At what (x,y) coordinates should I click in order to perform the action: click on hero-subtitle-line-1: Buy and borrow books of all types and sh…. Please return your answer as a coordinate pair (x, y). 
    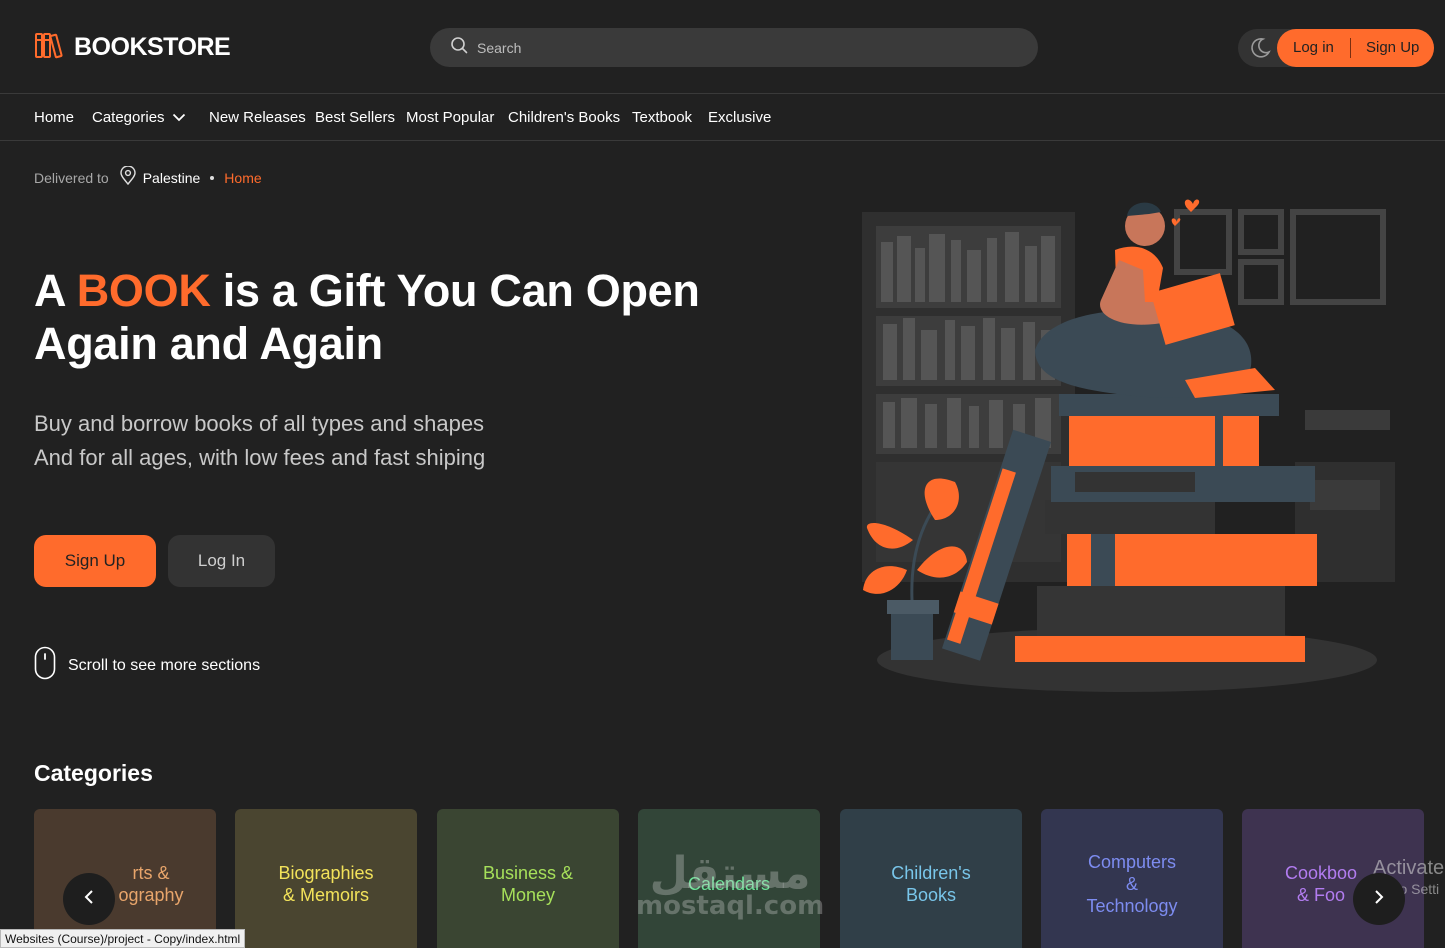
    Looking at the image, I should click on (259, 423).